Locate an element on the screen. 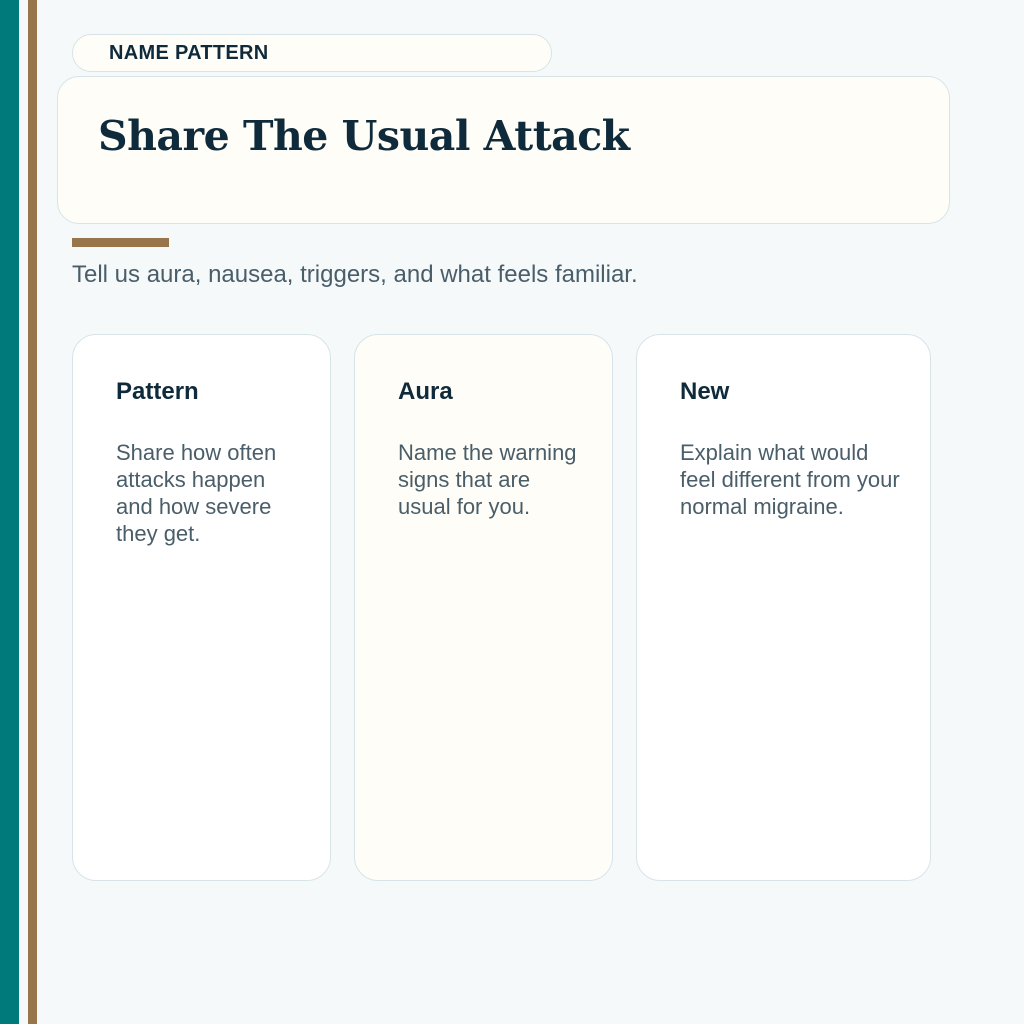 This screenshot has height=1024, width=1024. eyebrow-label: NAME PATTERN is located at coordinates (312, 53).